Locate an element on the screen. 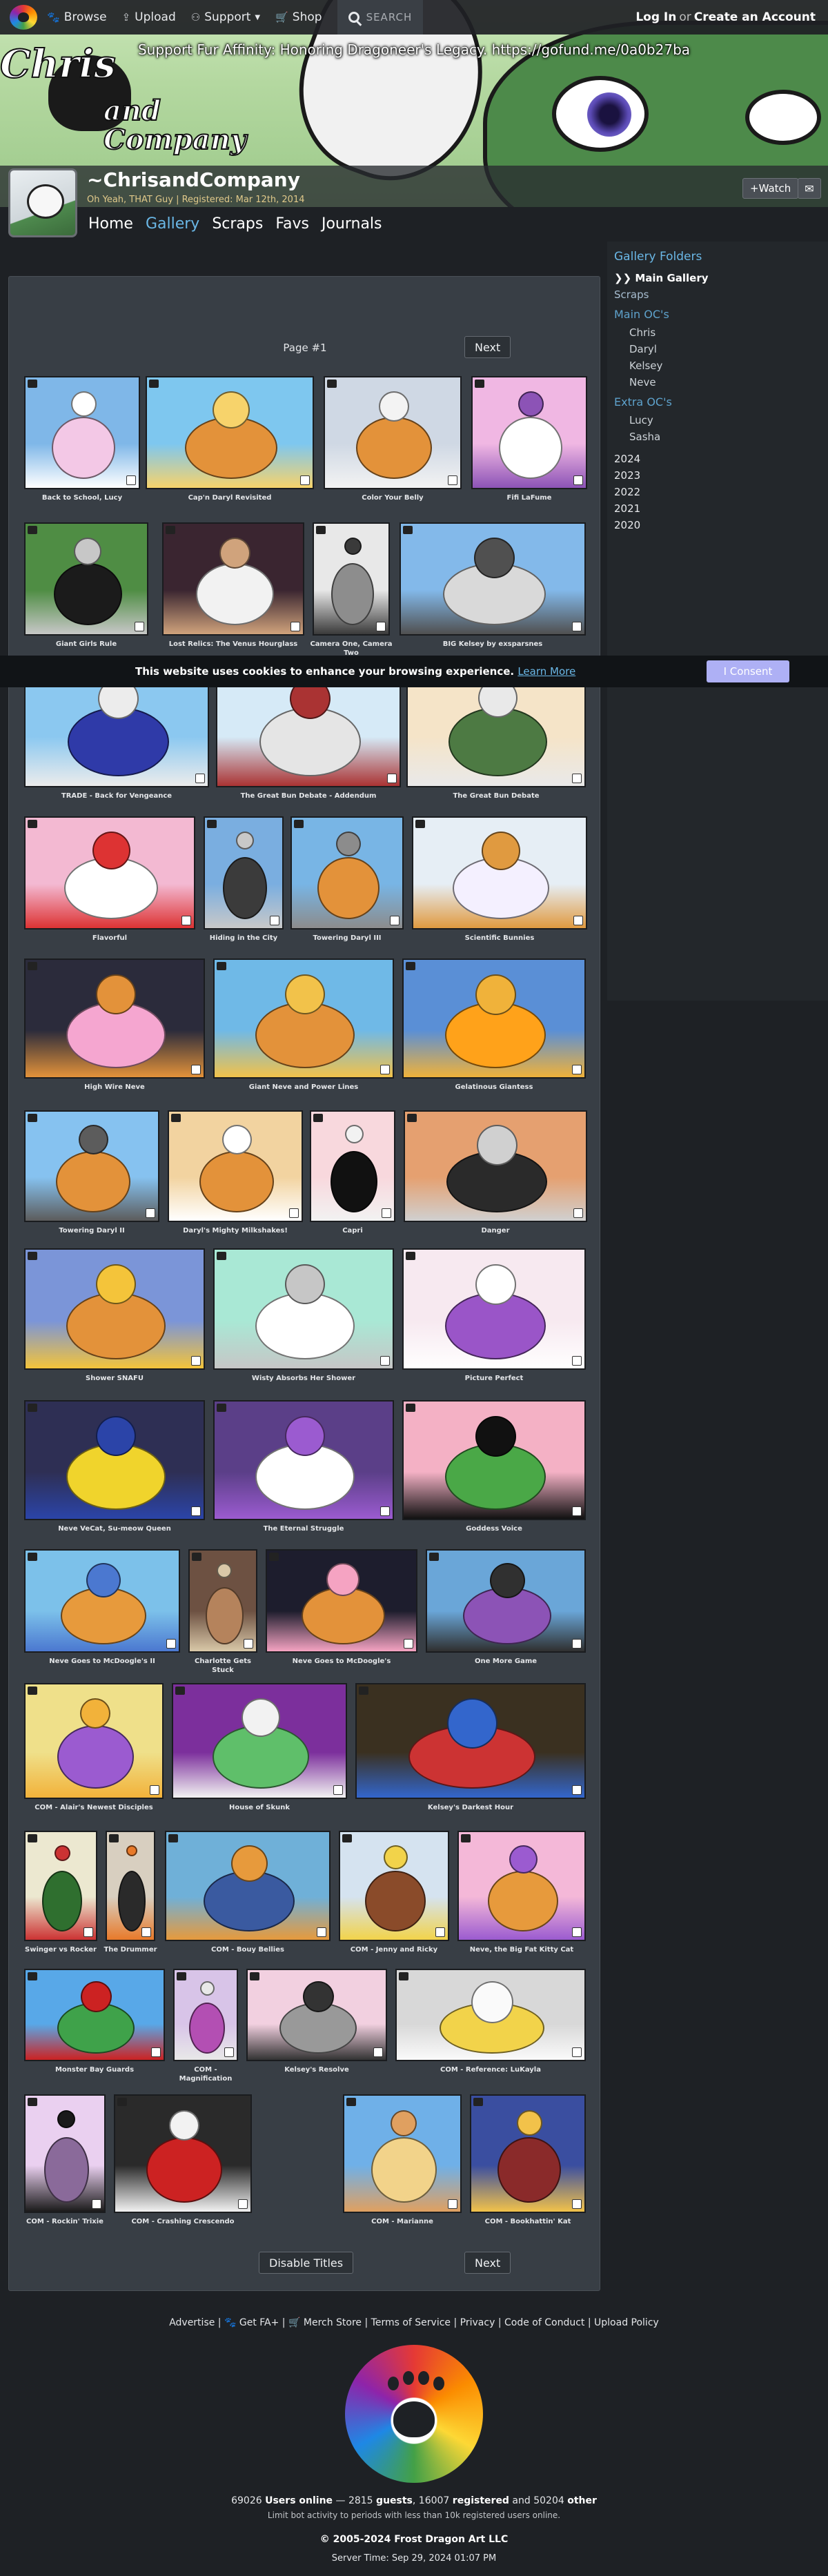 The image size is (828, 2576). tab-gallery: Gallery is located at coordinates (172, 224).